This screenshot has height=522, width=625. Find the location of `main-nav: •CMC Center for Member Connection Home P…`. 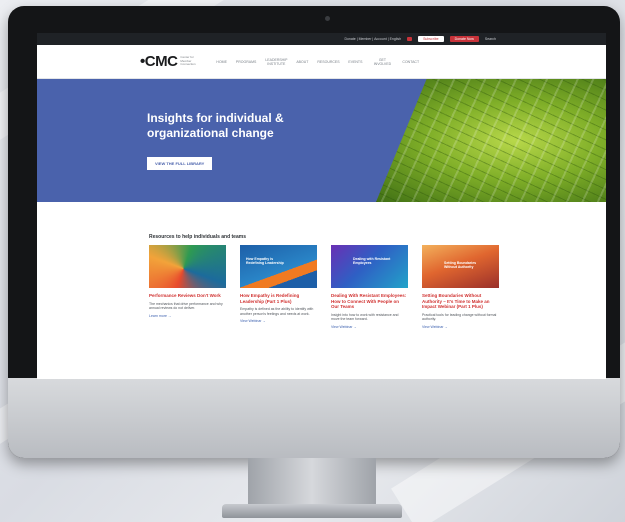

main-nav: •CMC Center for Member Connection Home P… is located at coordinates (321, 62).